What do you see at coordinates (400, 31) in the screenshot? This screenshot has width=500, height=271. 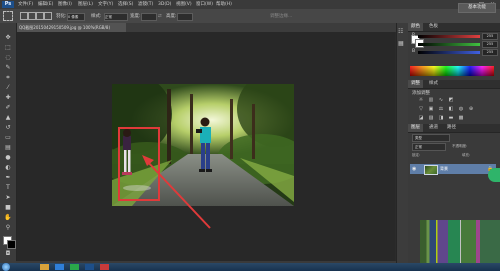 I see `history-panel-icon: ☷` at bounding box center [400, 31].